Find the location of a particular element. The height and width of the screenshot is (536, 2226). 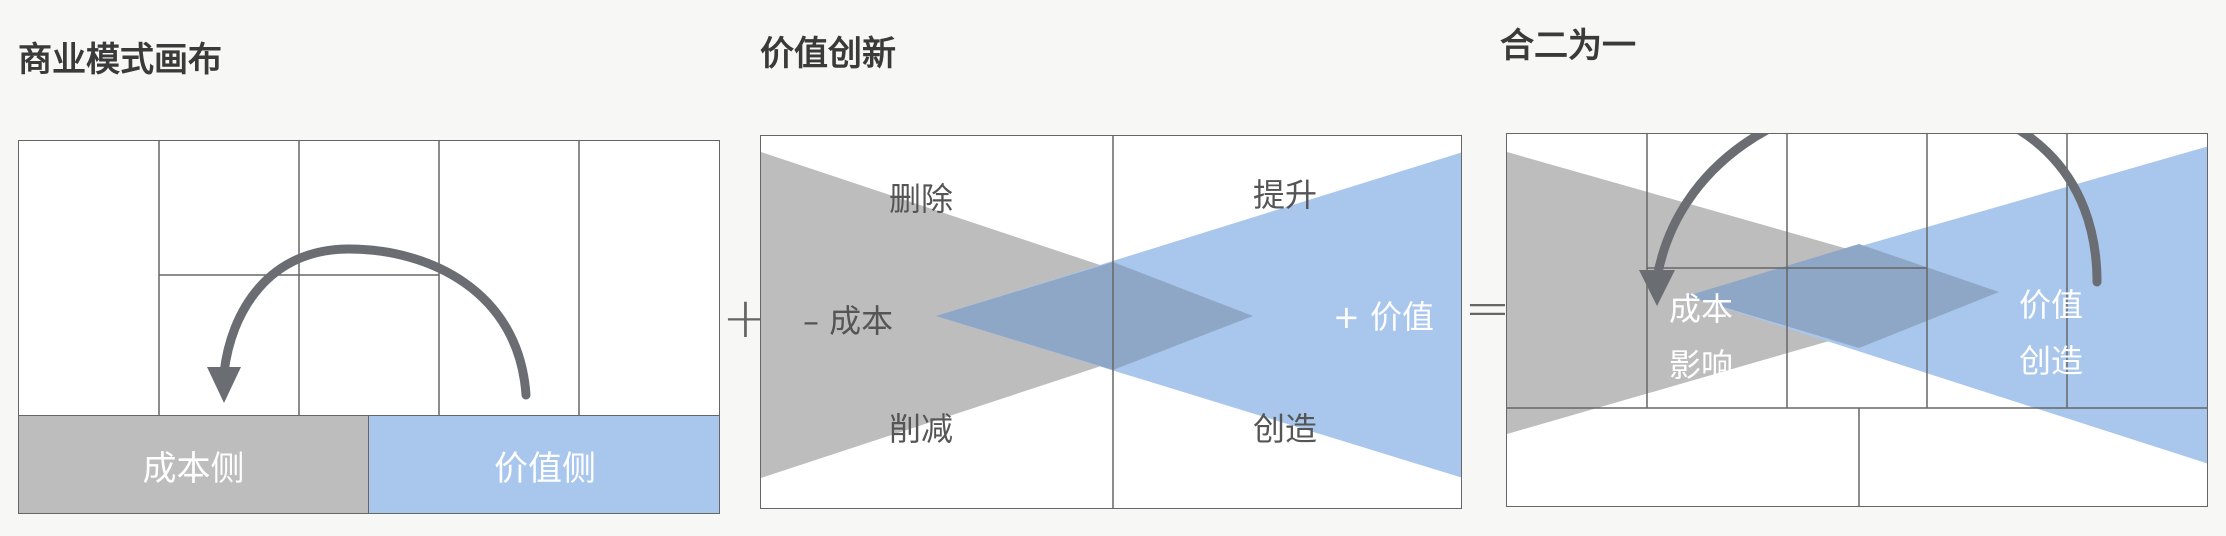

title-value-innovation: 价值创新 is located at coordinates (828, 54).